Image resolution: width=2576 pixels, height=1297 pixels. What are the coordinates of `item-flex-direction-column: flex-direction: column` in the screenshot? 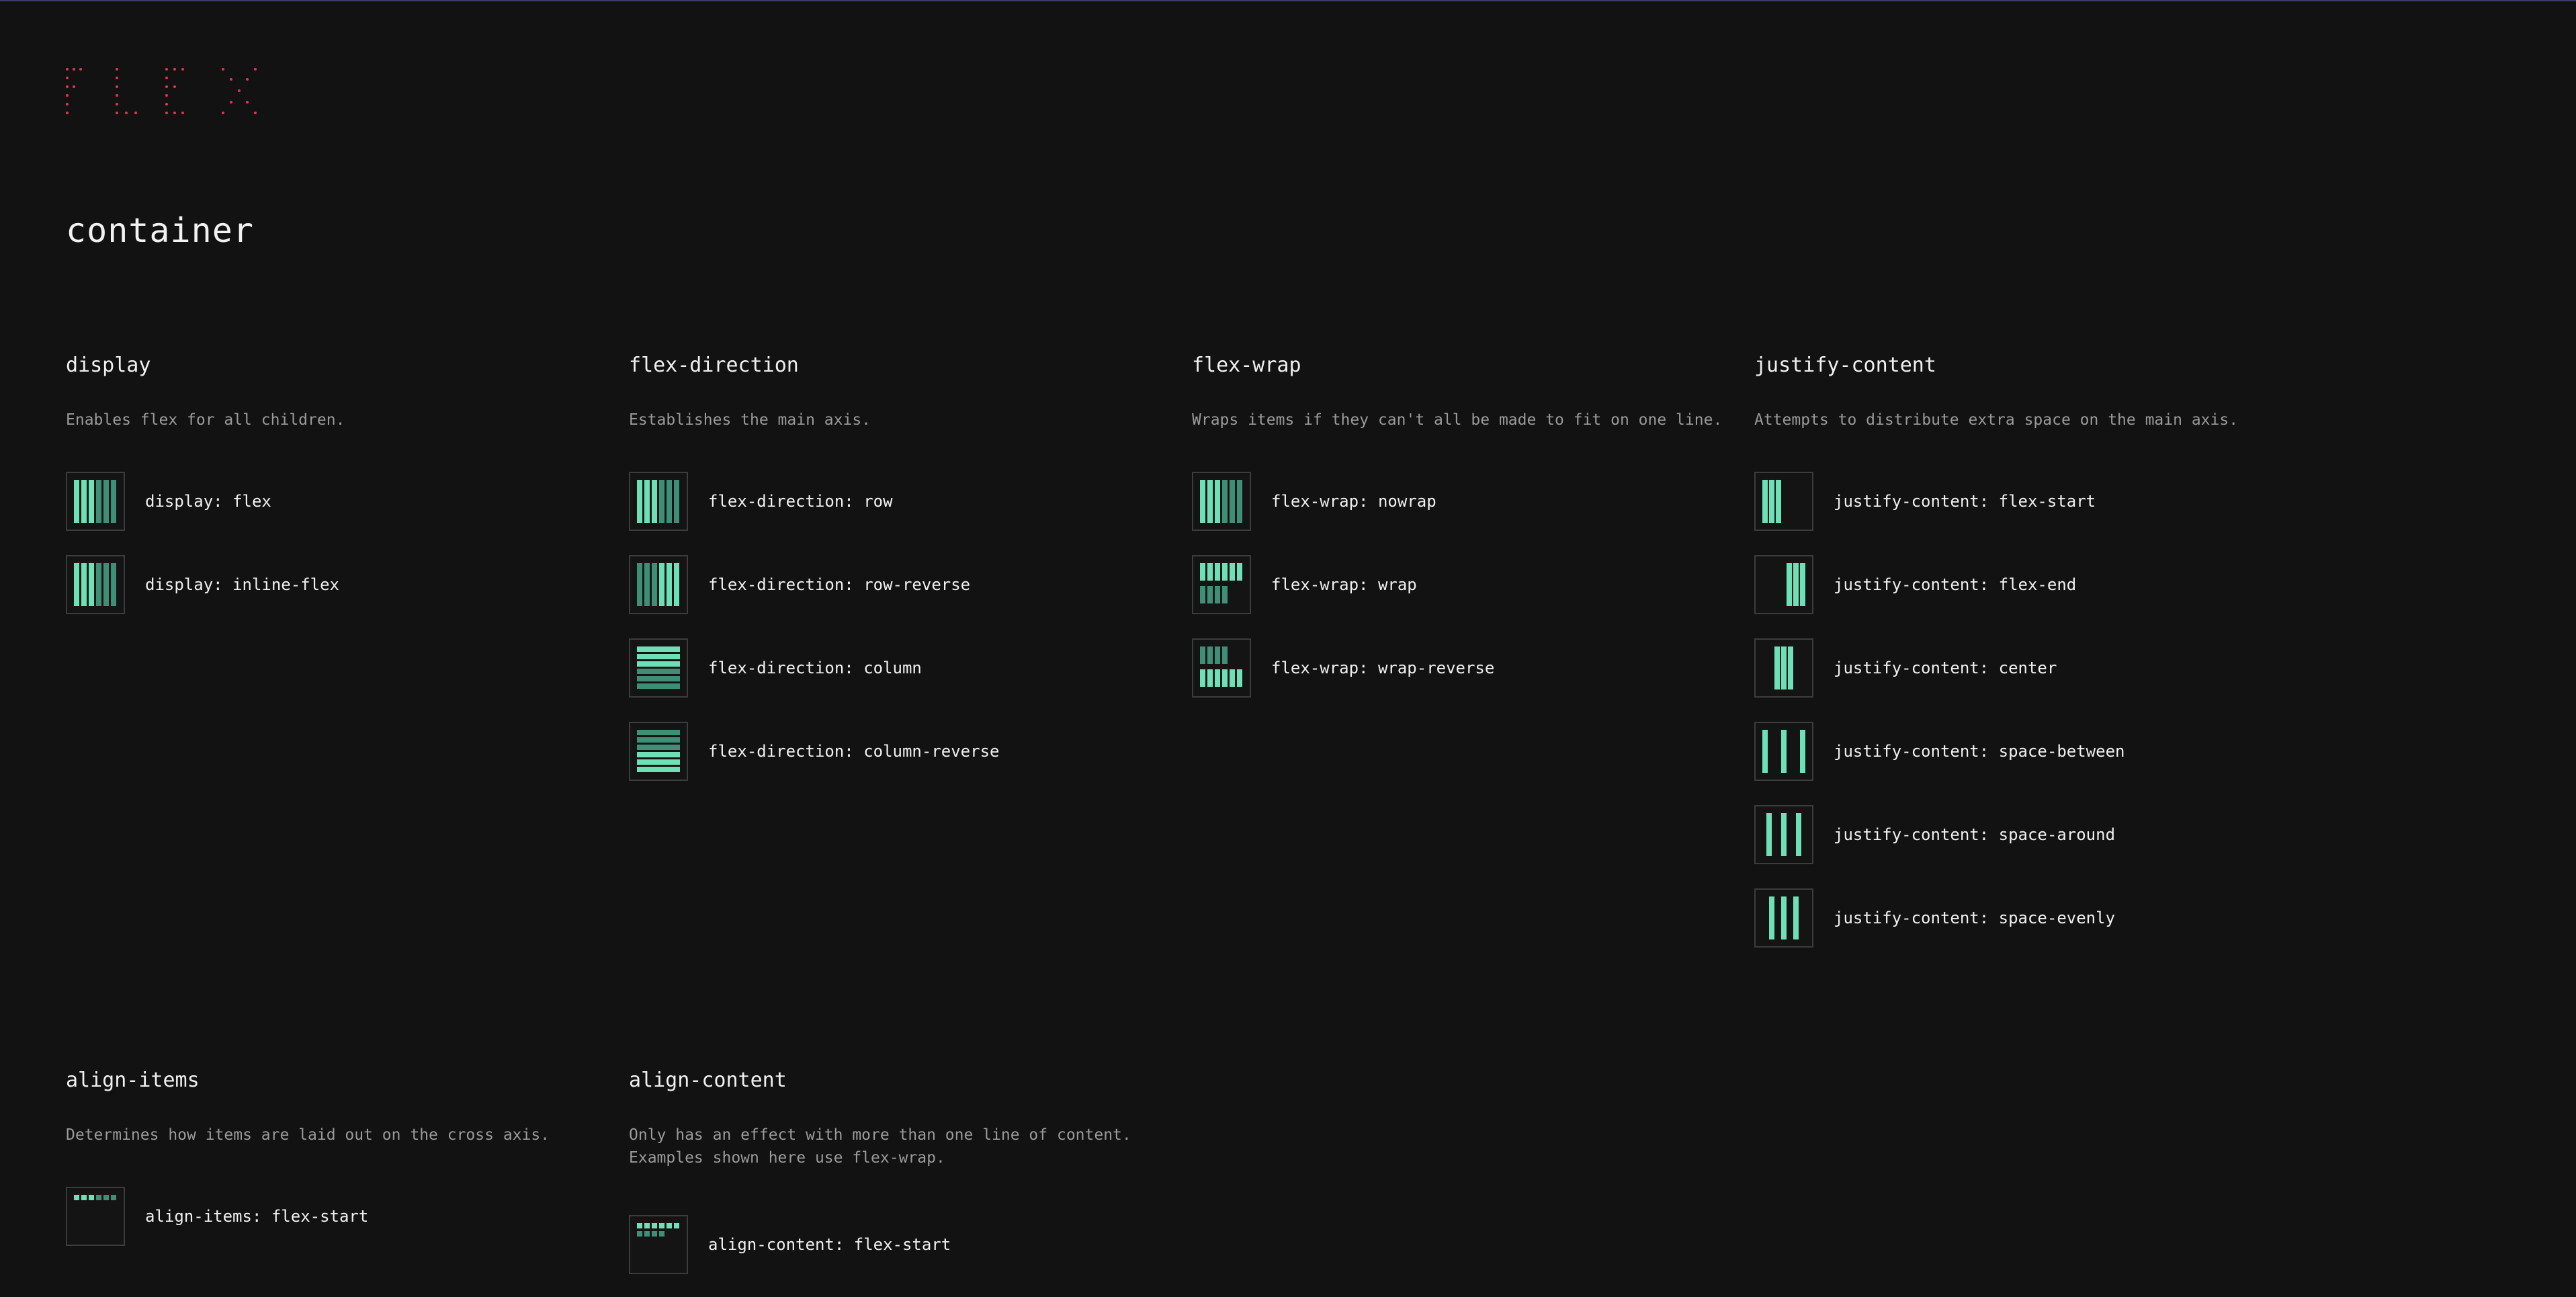 It's located at (897, 668).